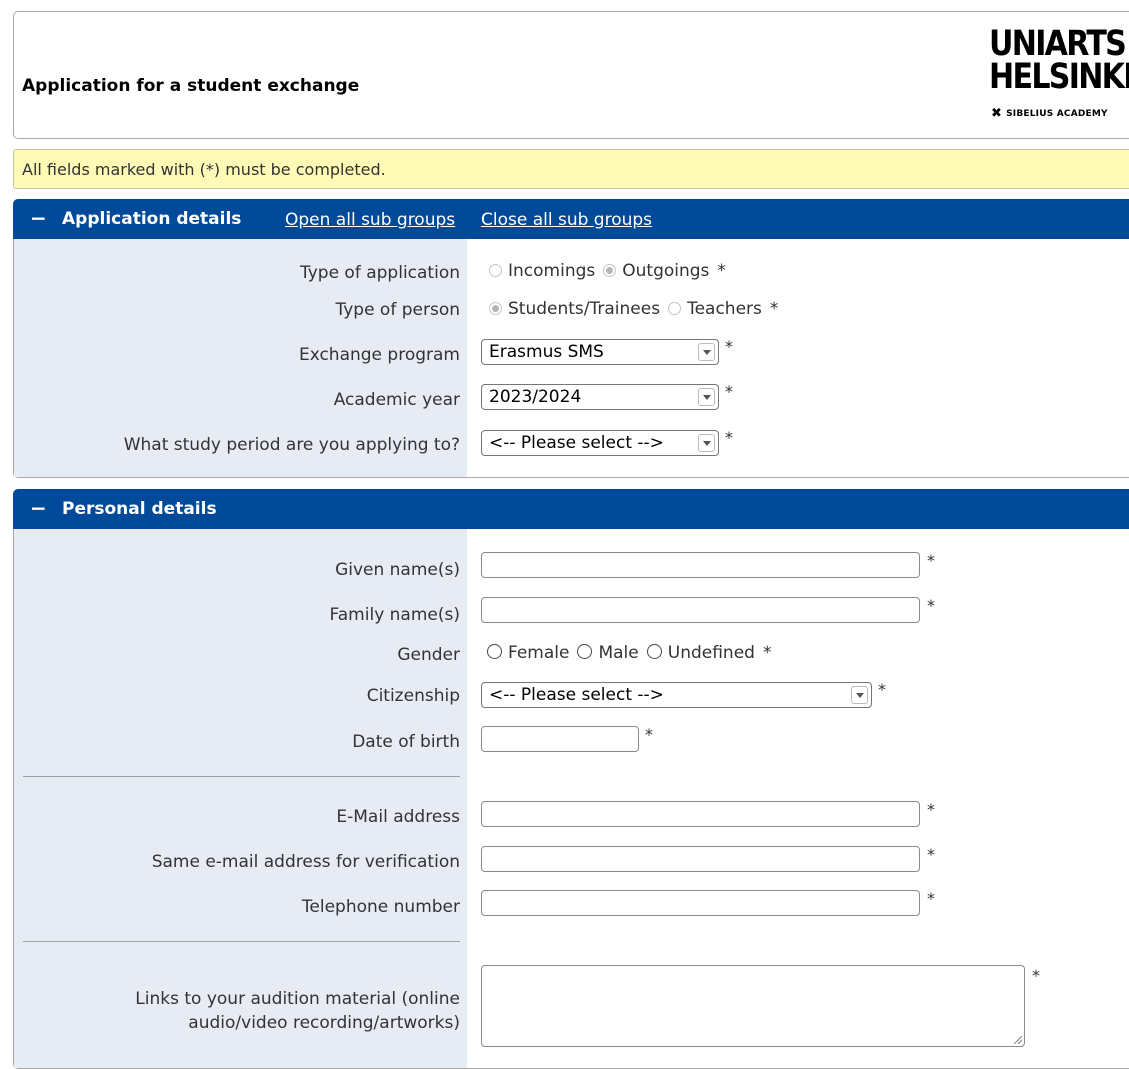 The width and height of the screenshot is (1129, 1069). What do you see at coordinates (396, 400) in the screenshot?
I see `academic-year-label: Academic year` at bounding box center [396, 400].